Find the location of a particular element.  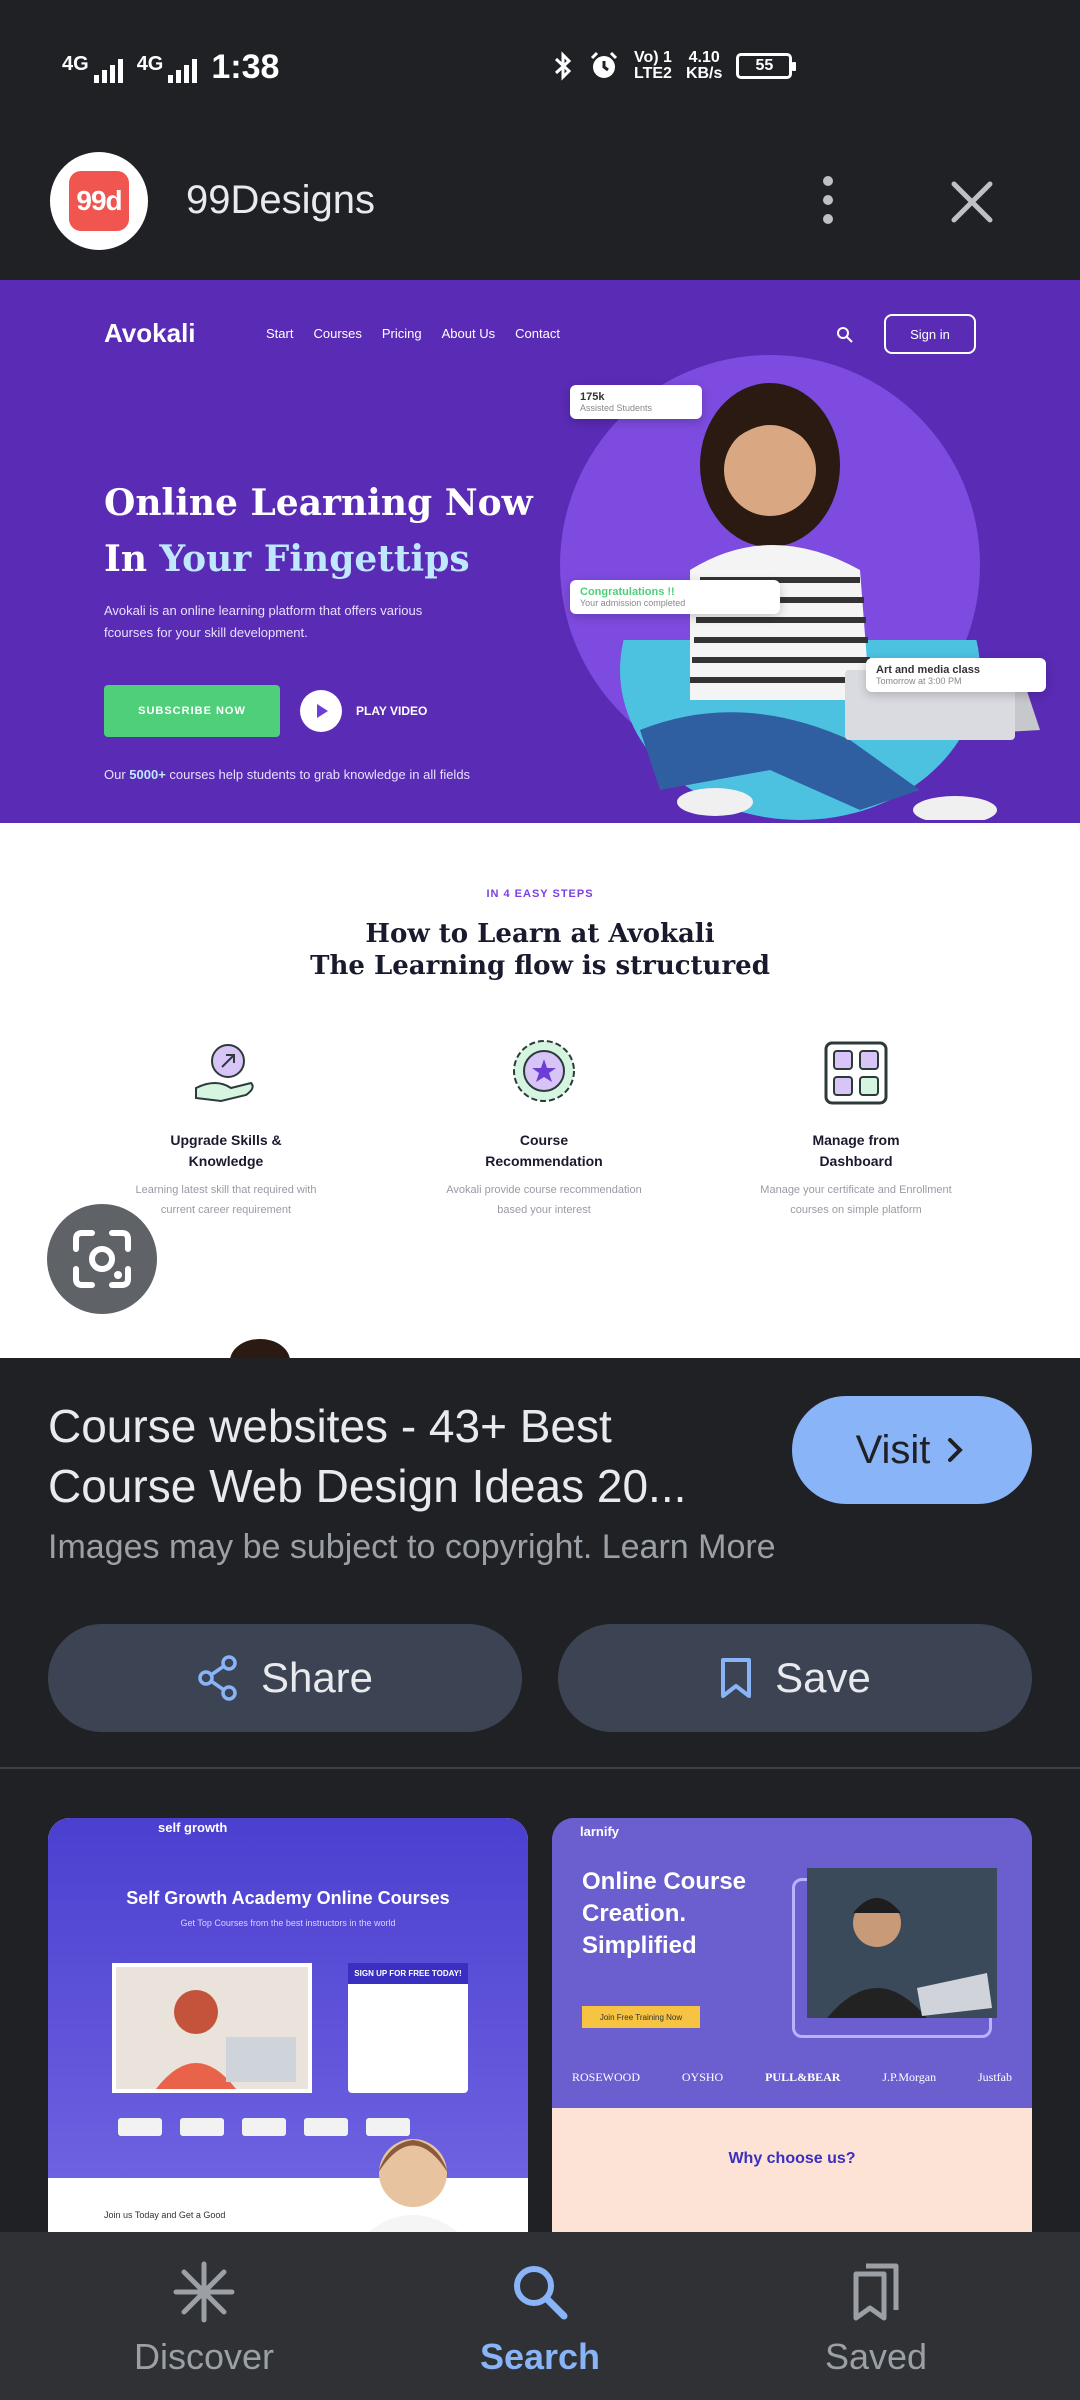

preview-play-label: PLAY VIDEO is located at coordinates (392, 711).